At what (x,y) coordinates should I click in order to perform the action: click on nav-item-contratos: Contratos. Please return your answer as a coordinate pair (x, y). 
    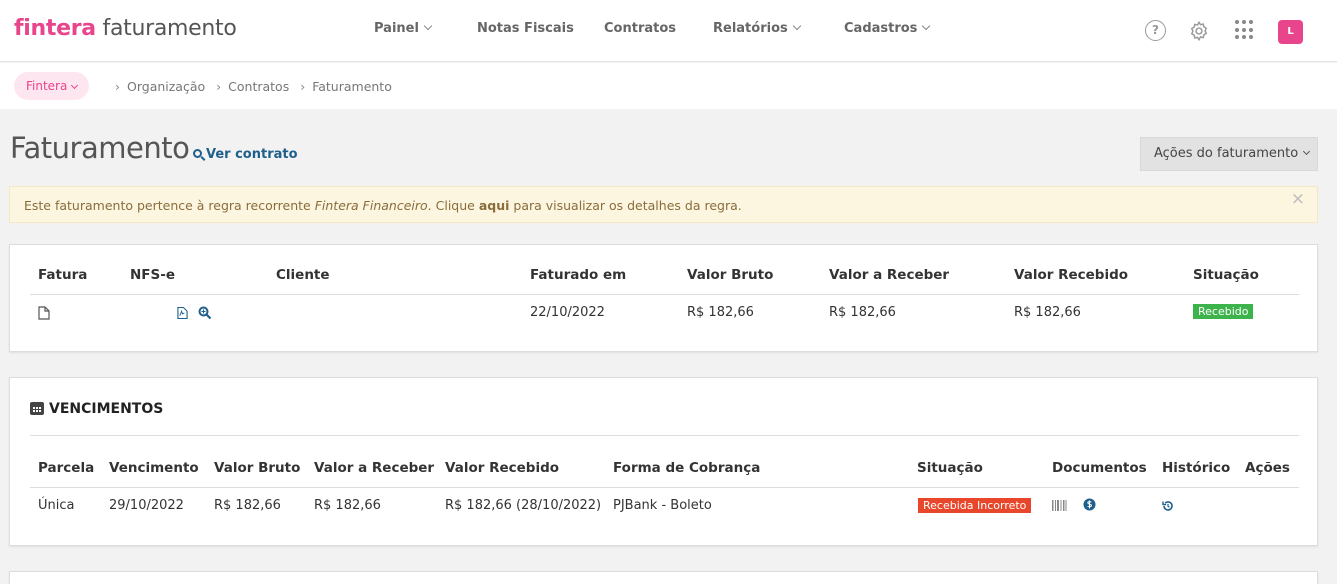
    Looking at the image, I should click on (640, 28).